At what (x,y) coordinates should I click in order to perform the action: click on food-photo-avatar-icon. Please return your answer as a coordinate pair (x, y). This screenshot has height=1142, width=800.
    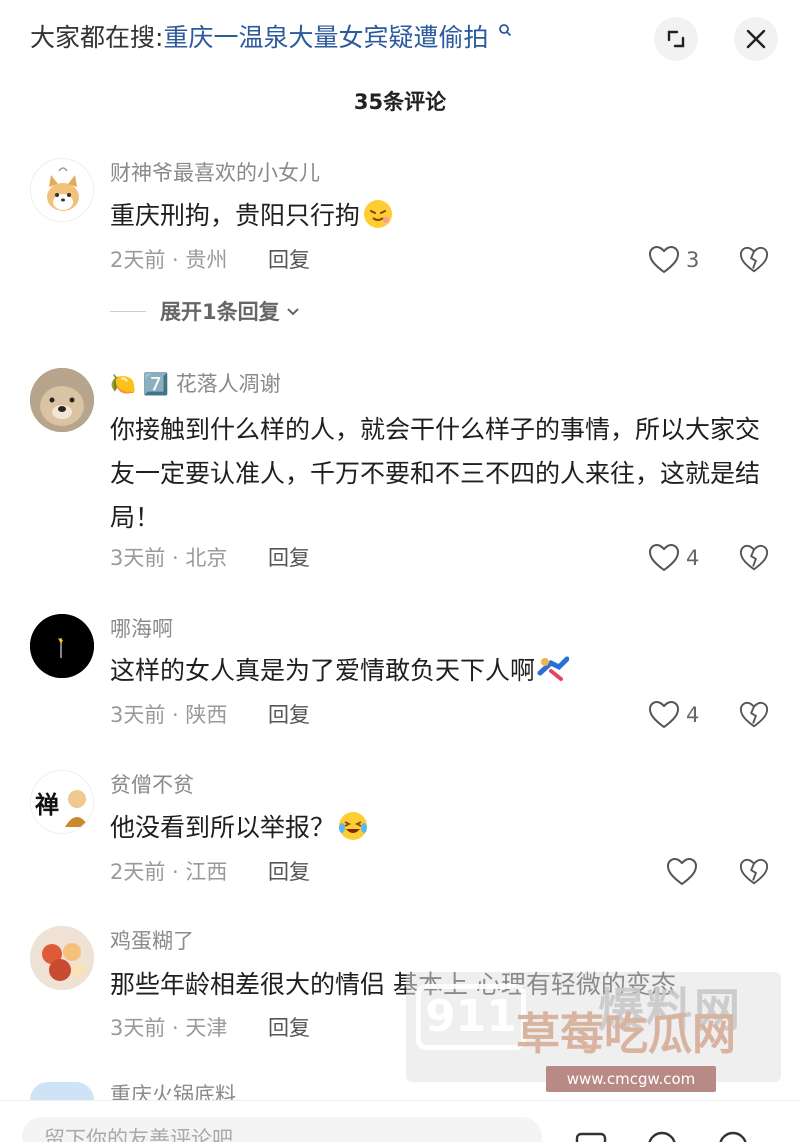
    Looking at the image, I should click on (62, 958).